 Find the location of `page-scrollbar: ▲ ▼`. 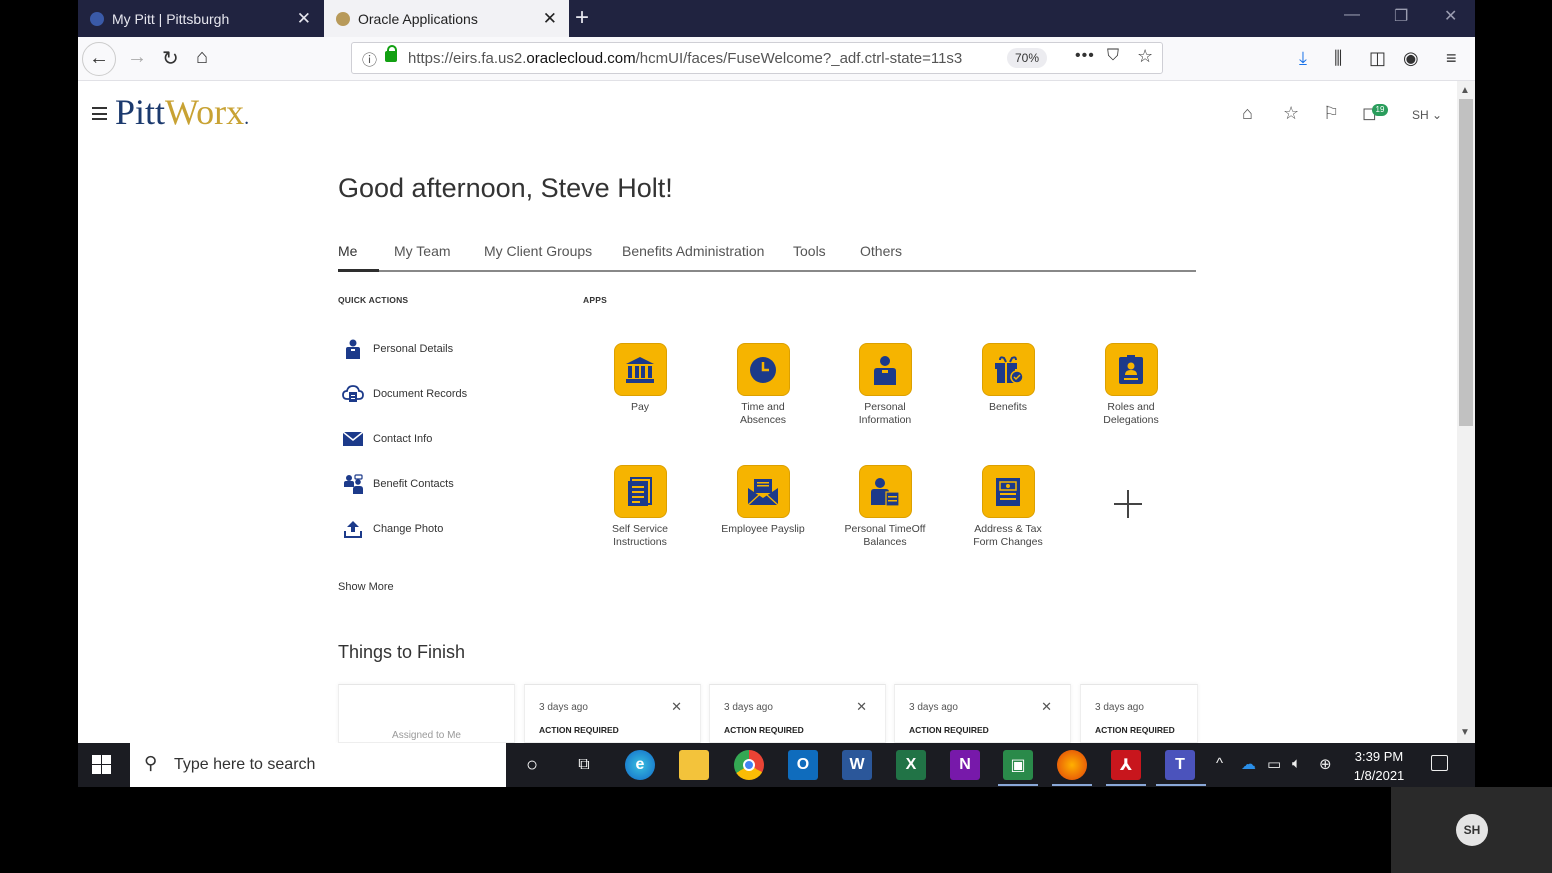

page-scrollbar: ▲ ▼ is located at coordinates (1466, 412).